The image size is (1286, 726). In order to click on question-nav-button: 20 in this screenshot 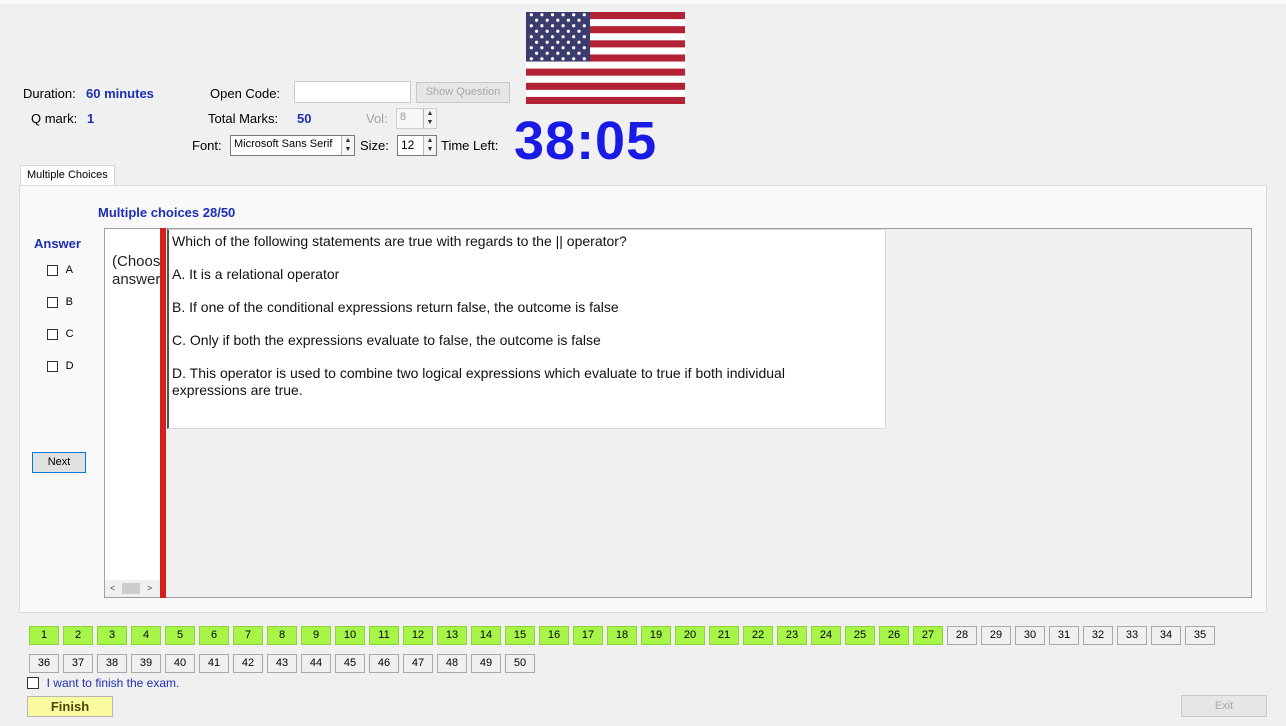, I will do `click(690, 635)`.